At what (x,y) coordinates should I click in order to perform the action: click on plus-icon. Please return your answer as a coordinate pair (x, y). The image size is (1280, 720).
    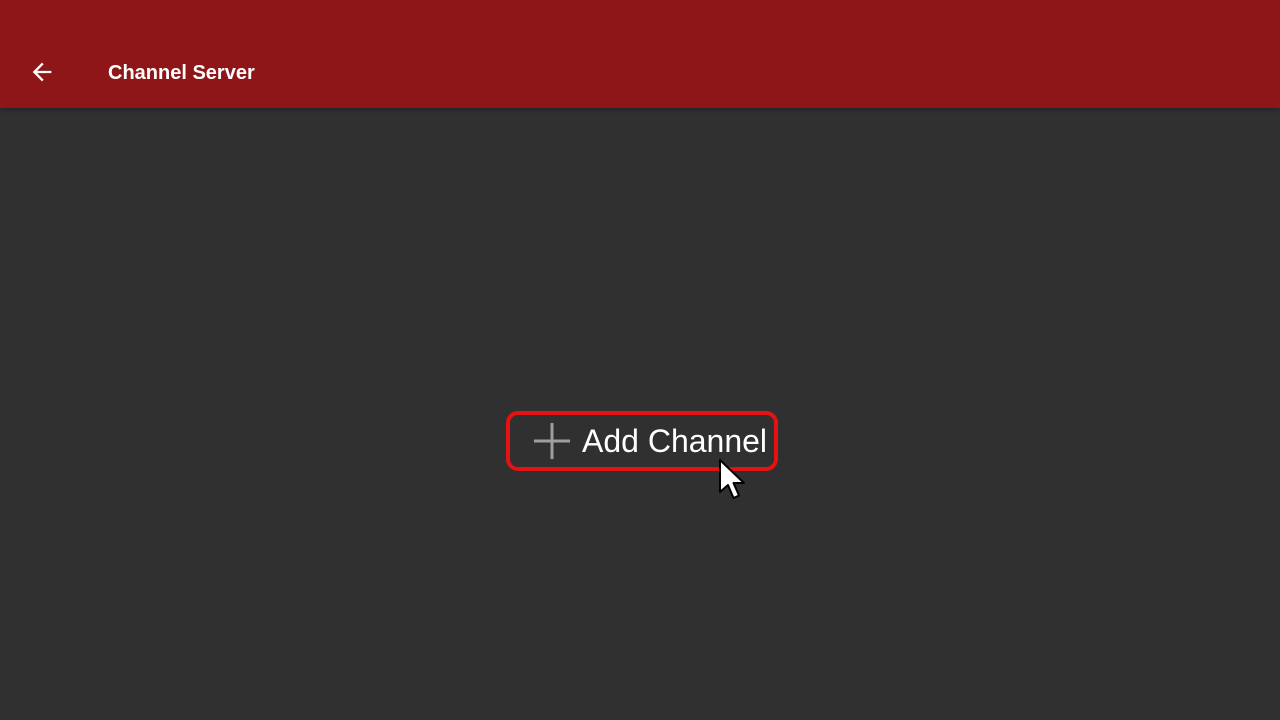
    Looking at the image, I should click on (552, 441).